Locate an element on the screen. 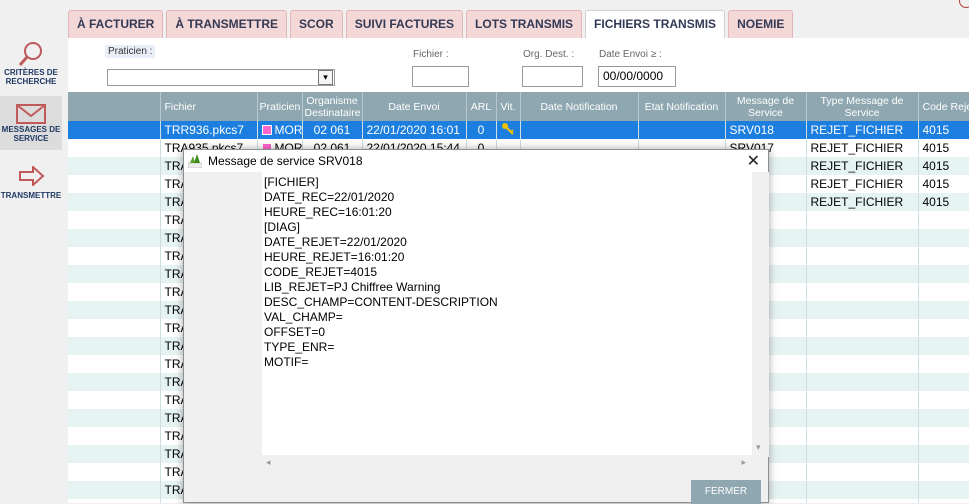 The width and height of the screenshot is (969, 504). tab-lots-transmis: LOTS TRANSMIS is located at coordinates (524, 24).